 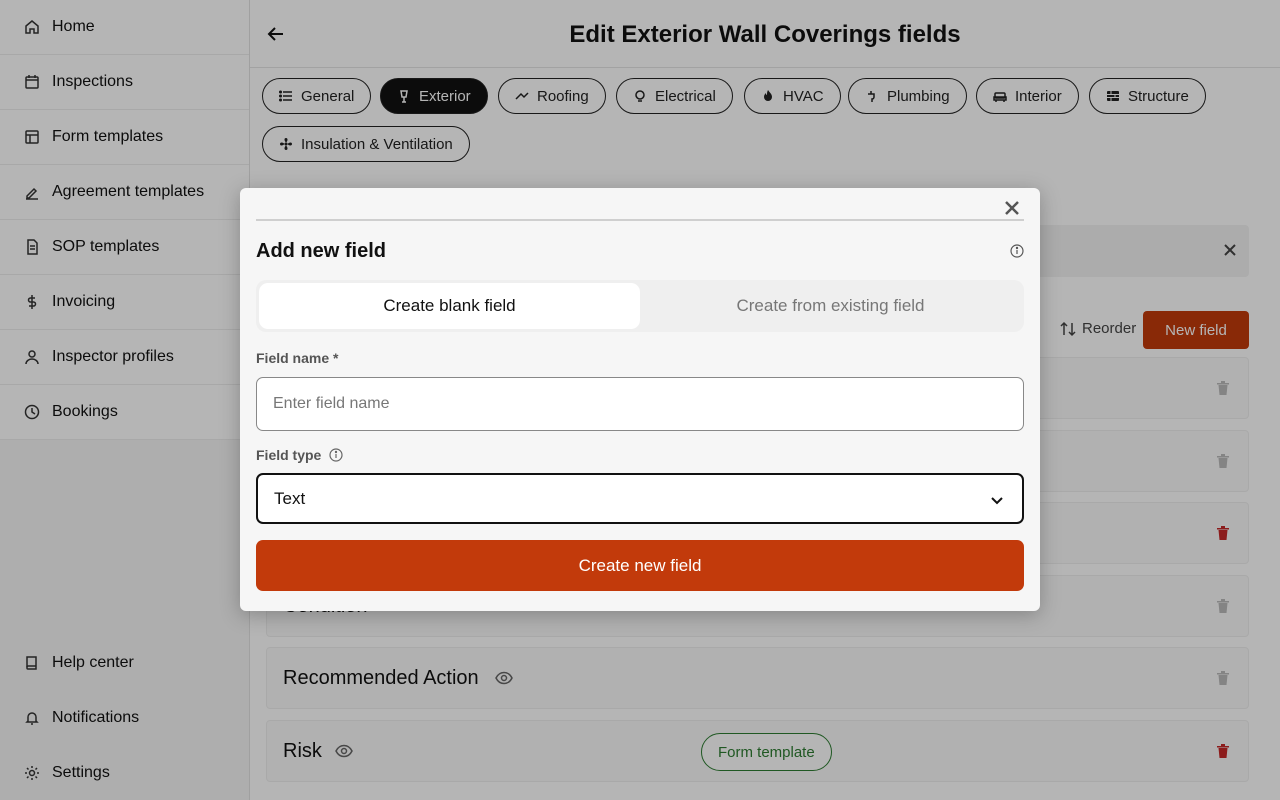 I want to click on create-new-field-button: Create new field, so click(x=640, y=565).